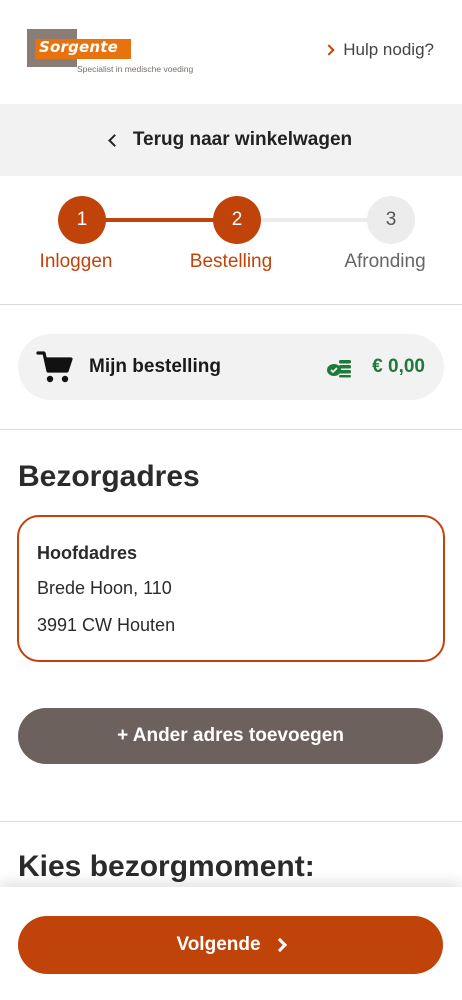  Describe the element at coordinates (54, 367) in the screenshot. I see `cart-icon` at that location.